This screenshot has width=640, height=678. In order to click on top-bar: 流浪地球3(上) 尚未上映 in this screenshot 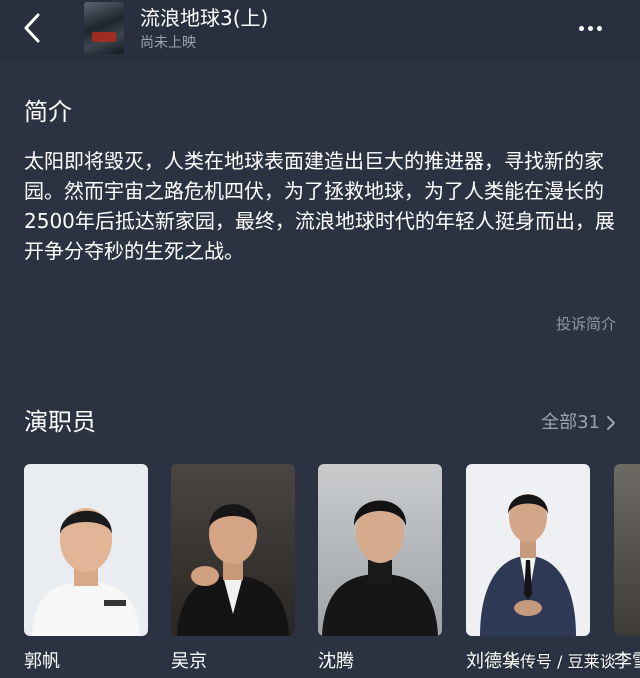, I will do `click(320, 31)`.